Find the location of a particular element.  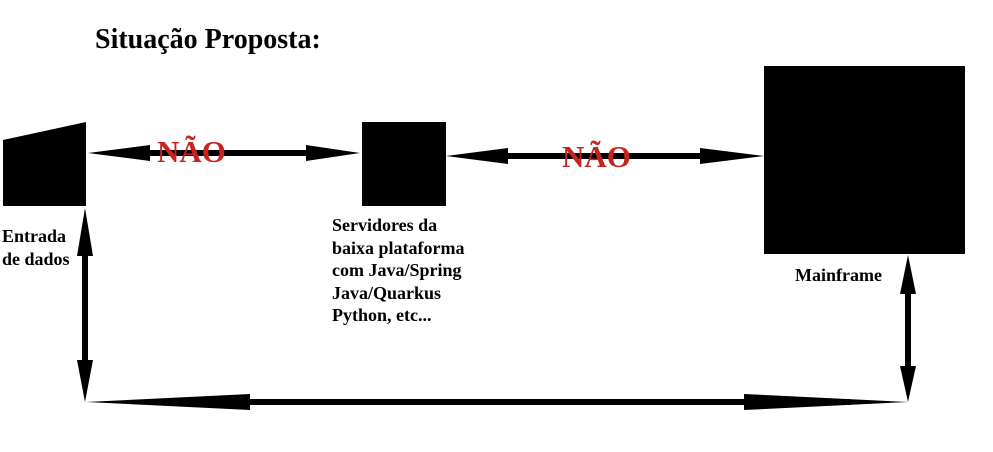

mainframe-label: Mainframe is located at coordinates (838, 275).